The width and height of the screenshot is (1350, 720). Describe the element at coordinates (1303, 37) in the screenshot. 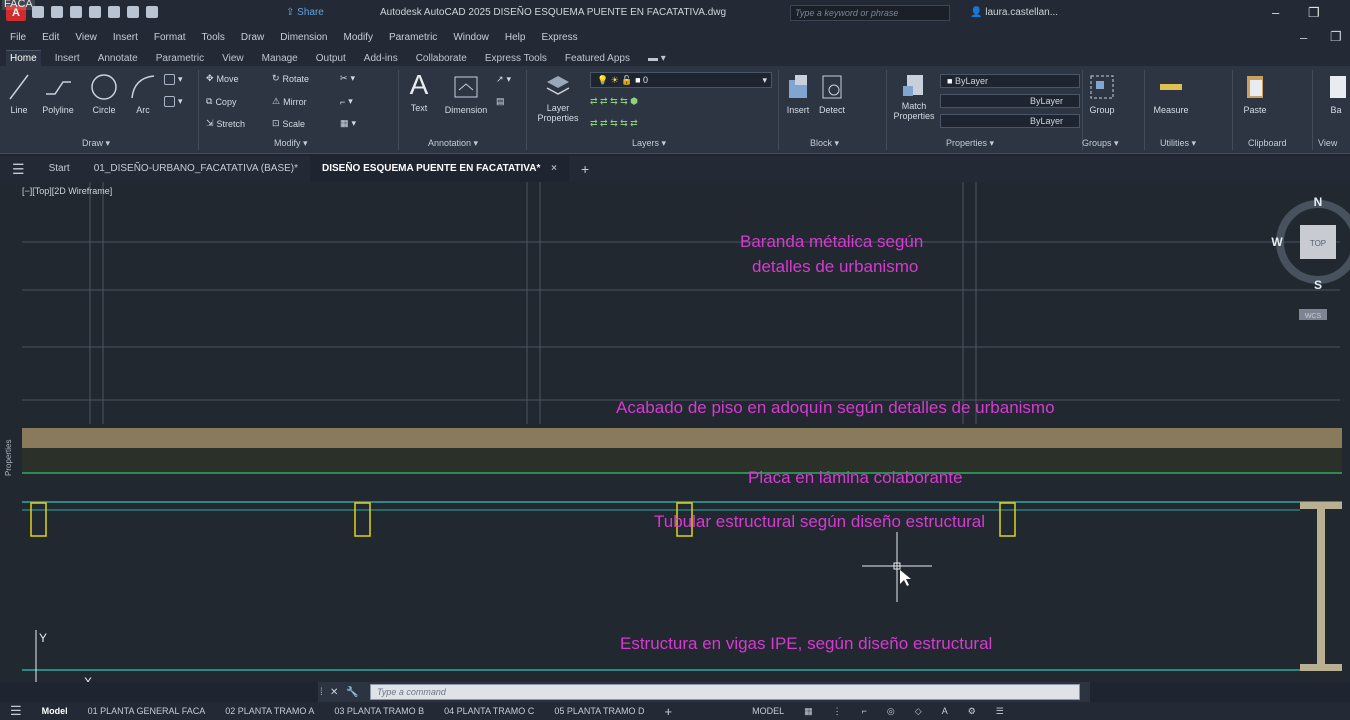

I see `doc-minimize-icon: –` at that location.